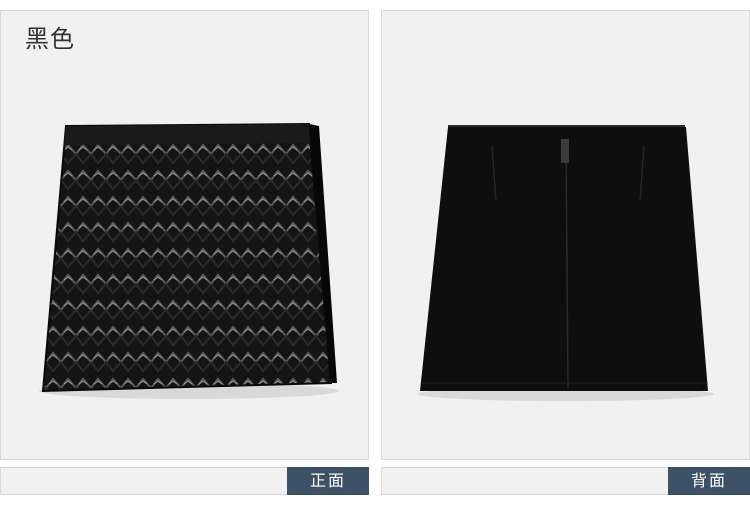 This screenshot has height=530, width=750. I want to click on front-view-tag: 正面, so click(328, 481).